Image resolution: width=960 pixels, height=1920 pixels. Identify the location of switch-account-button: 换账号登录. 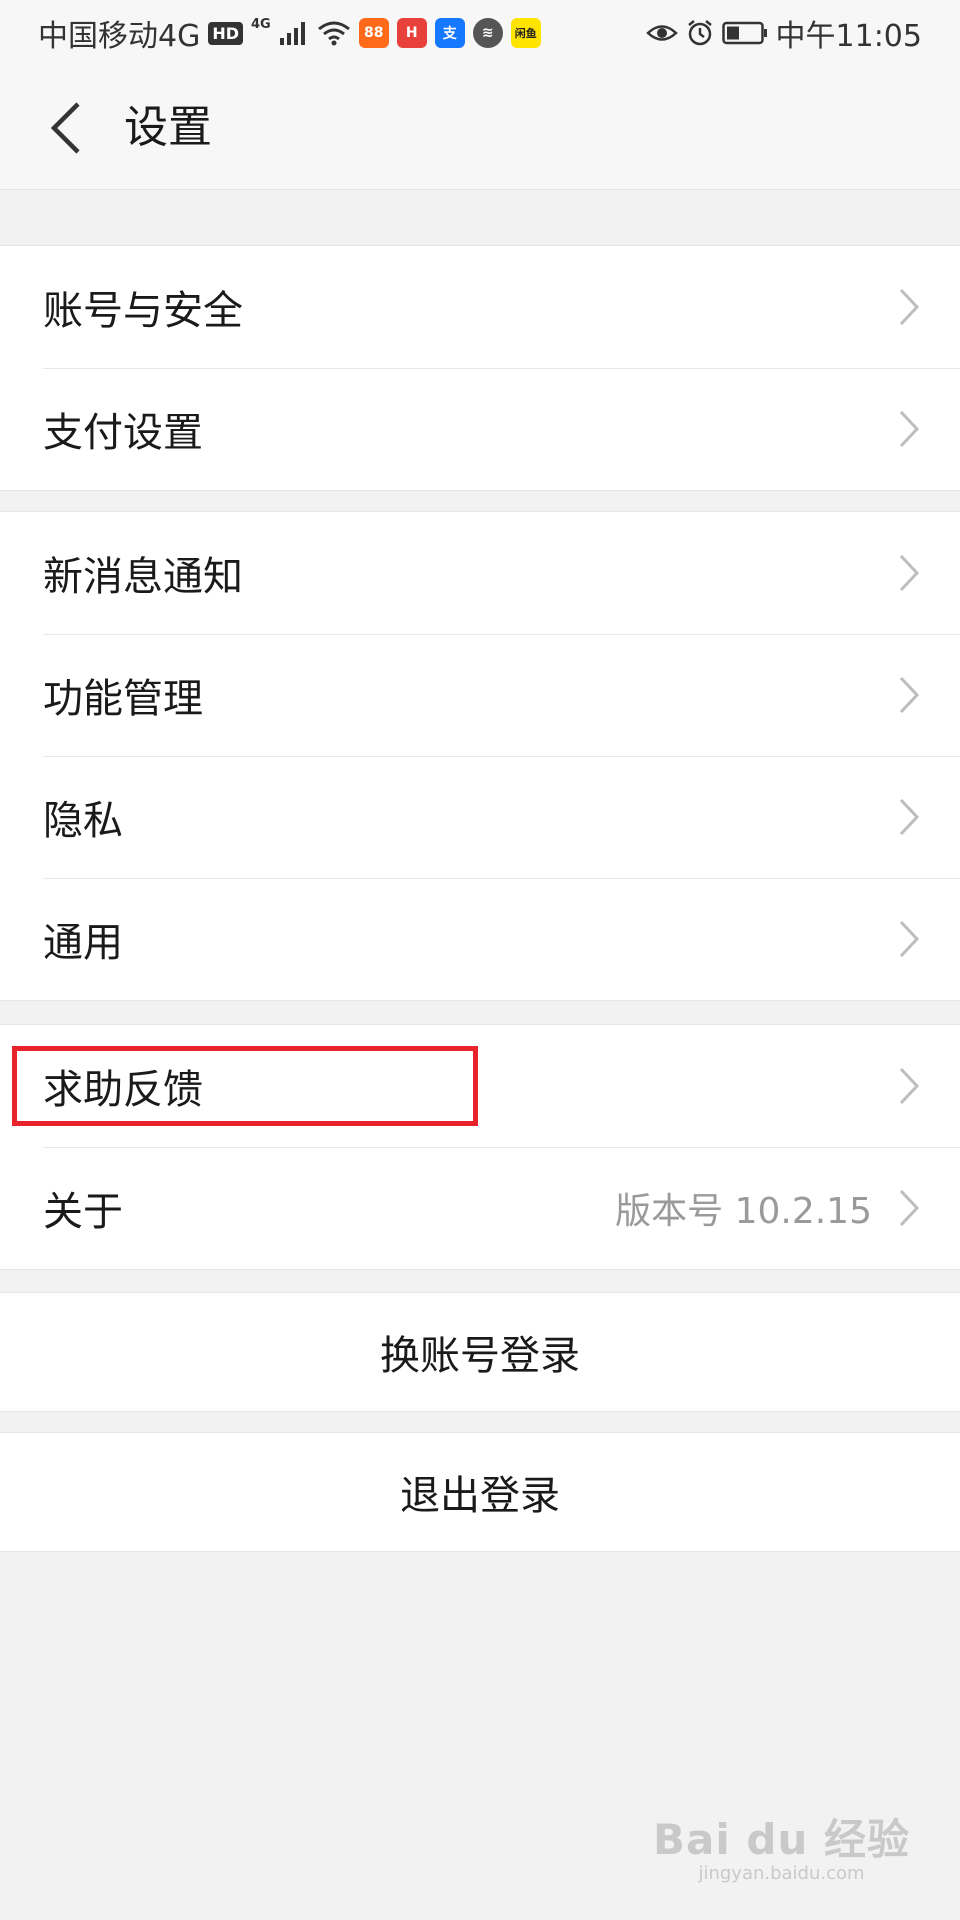
(480, 1352).